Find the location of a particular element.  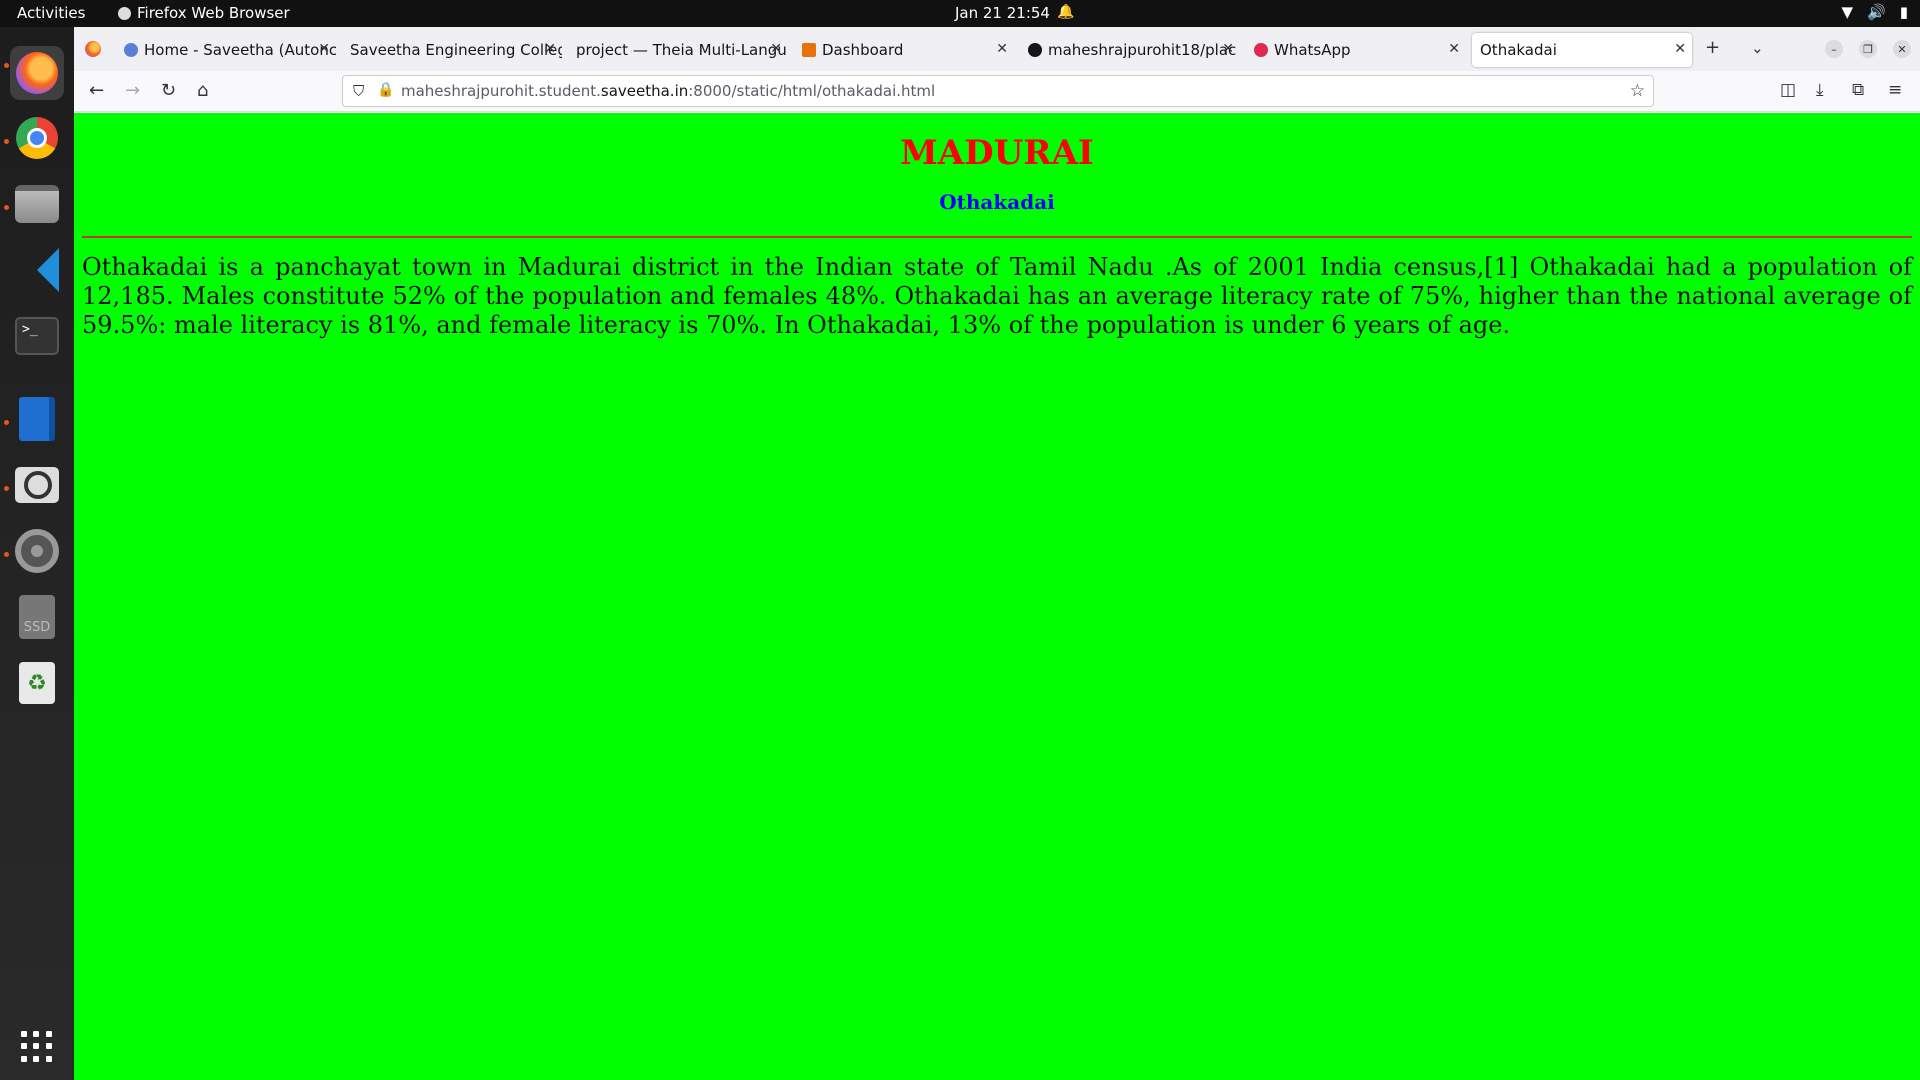

writer-icon is located at coordinates (37, 419).